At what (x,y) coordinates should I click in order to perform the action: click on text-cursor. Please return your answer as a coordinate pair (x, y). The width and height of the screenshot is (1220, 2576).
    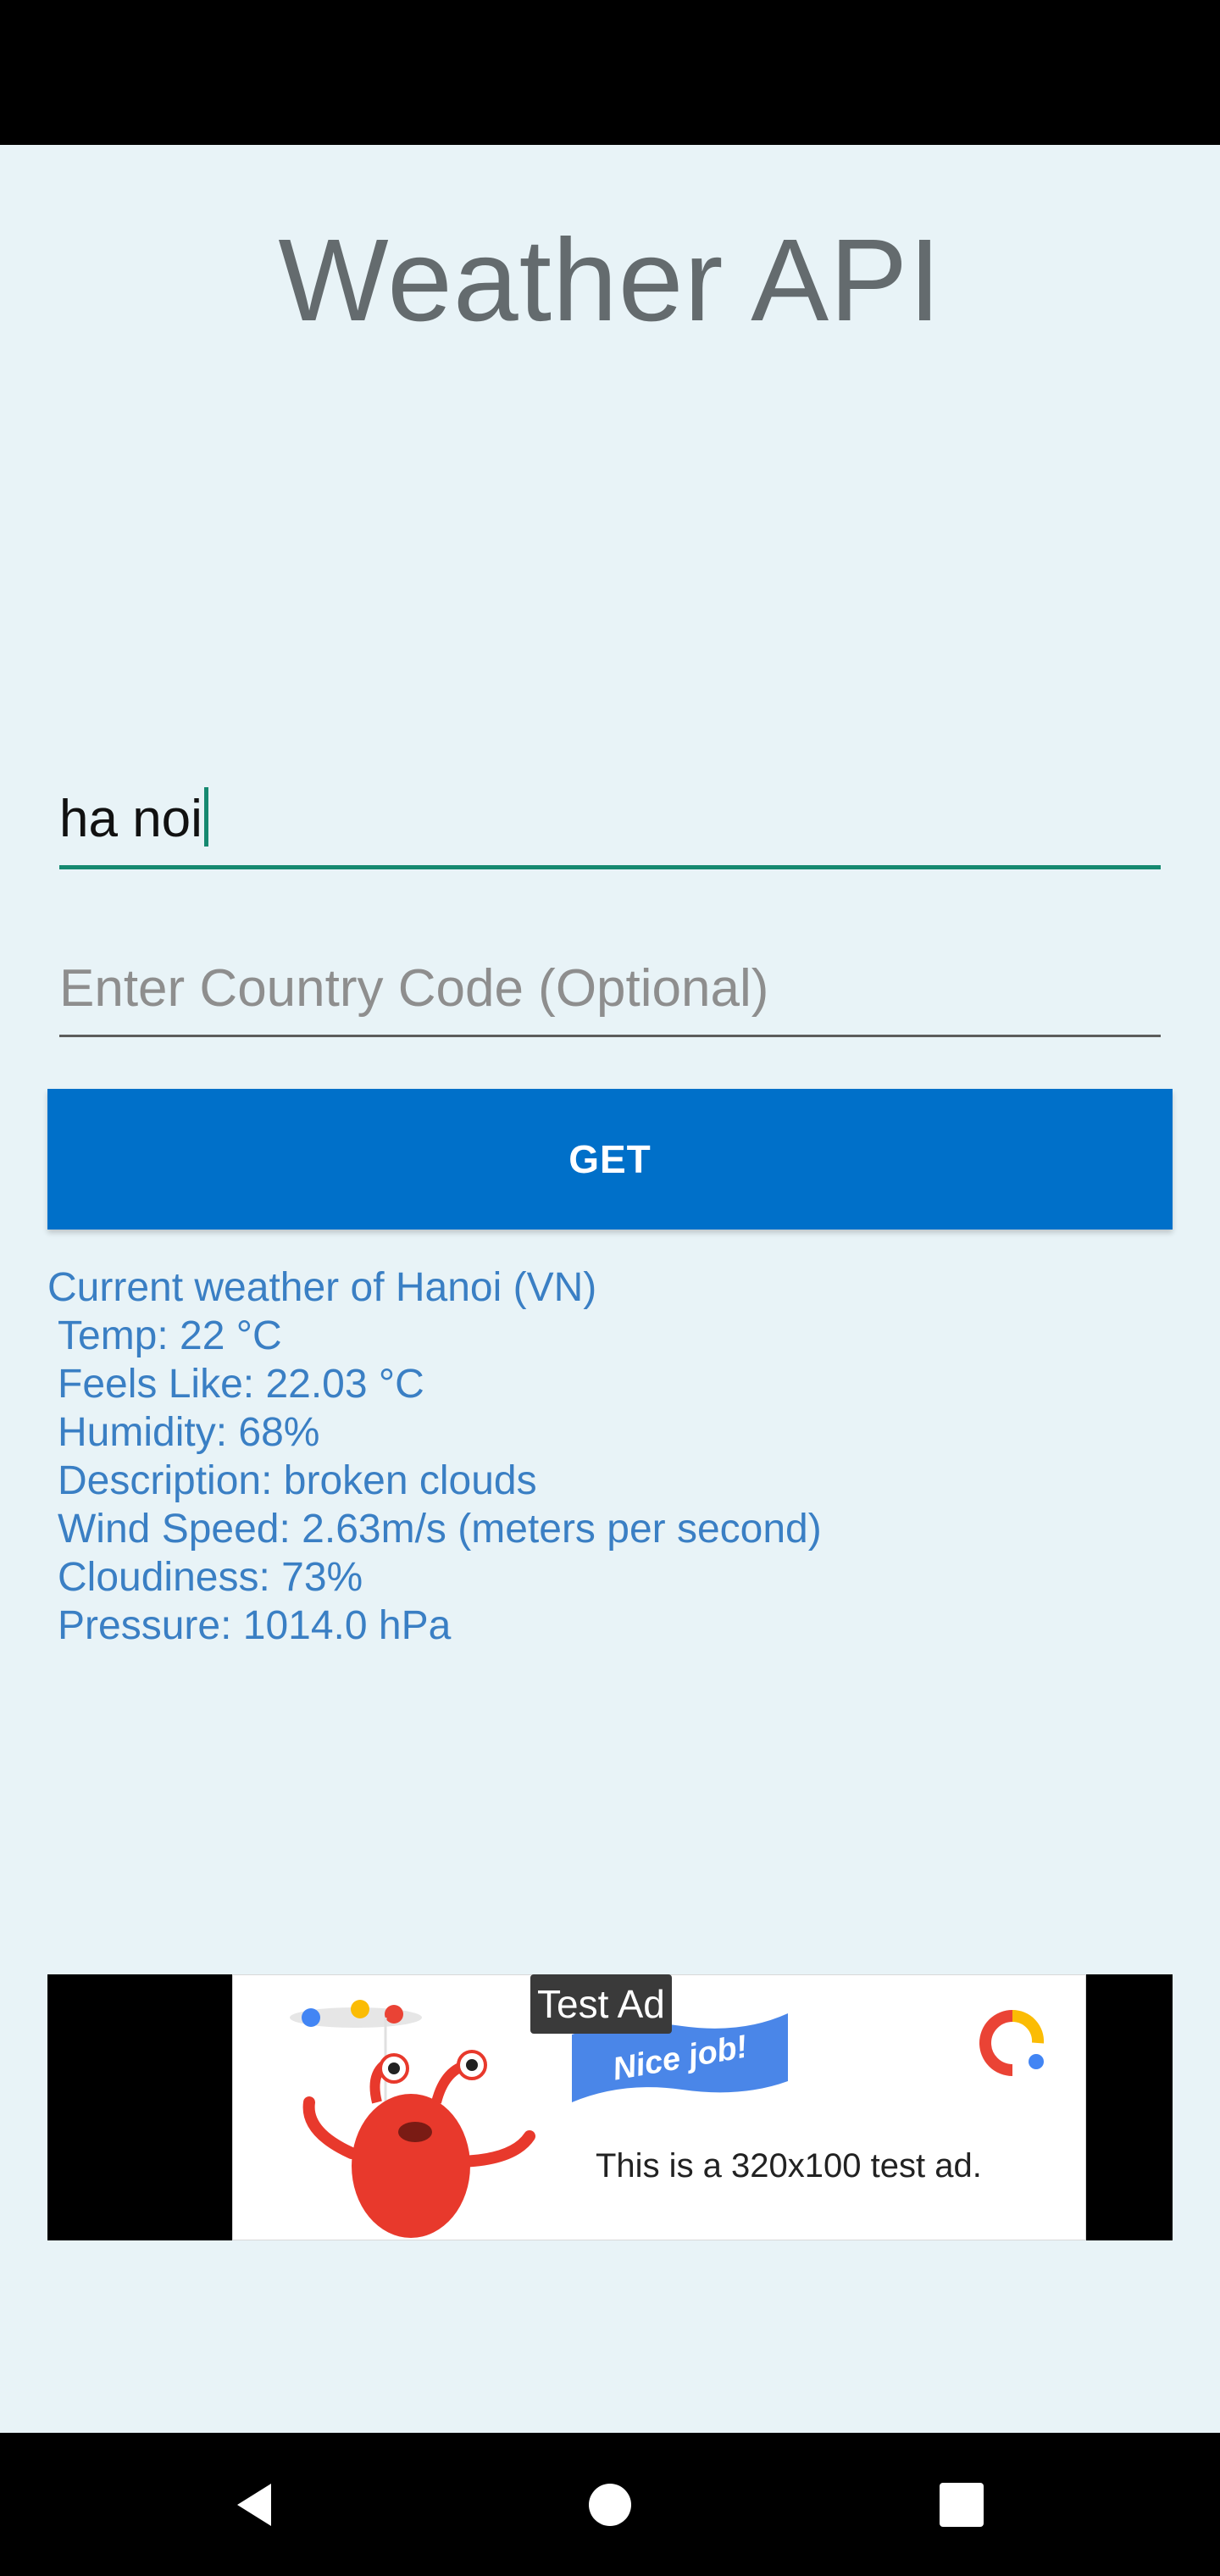
    Looking at the image, I should click on (205, 817).